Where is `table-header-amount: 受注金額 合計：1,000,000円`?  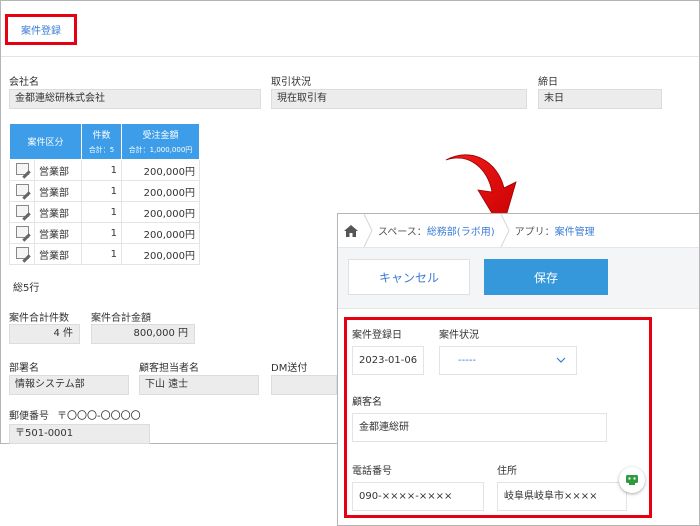 table-header-amount: 受注金額 合計：1,000,000円 is located at coordinates (160, 141).